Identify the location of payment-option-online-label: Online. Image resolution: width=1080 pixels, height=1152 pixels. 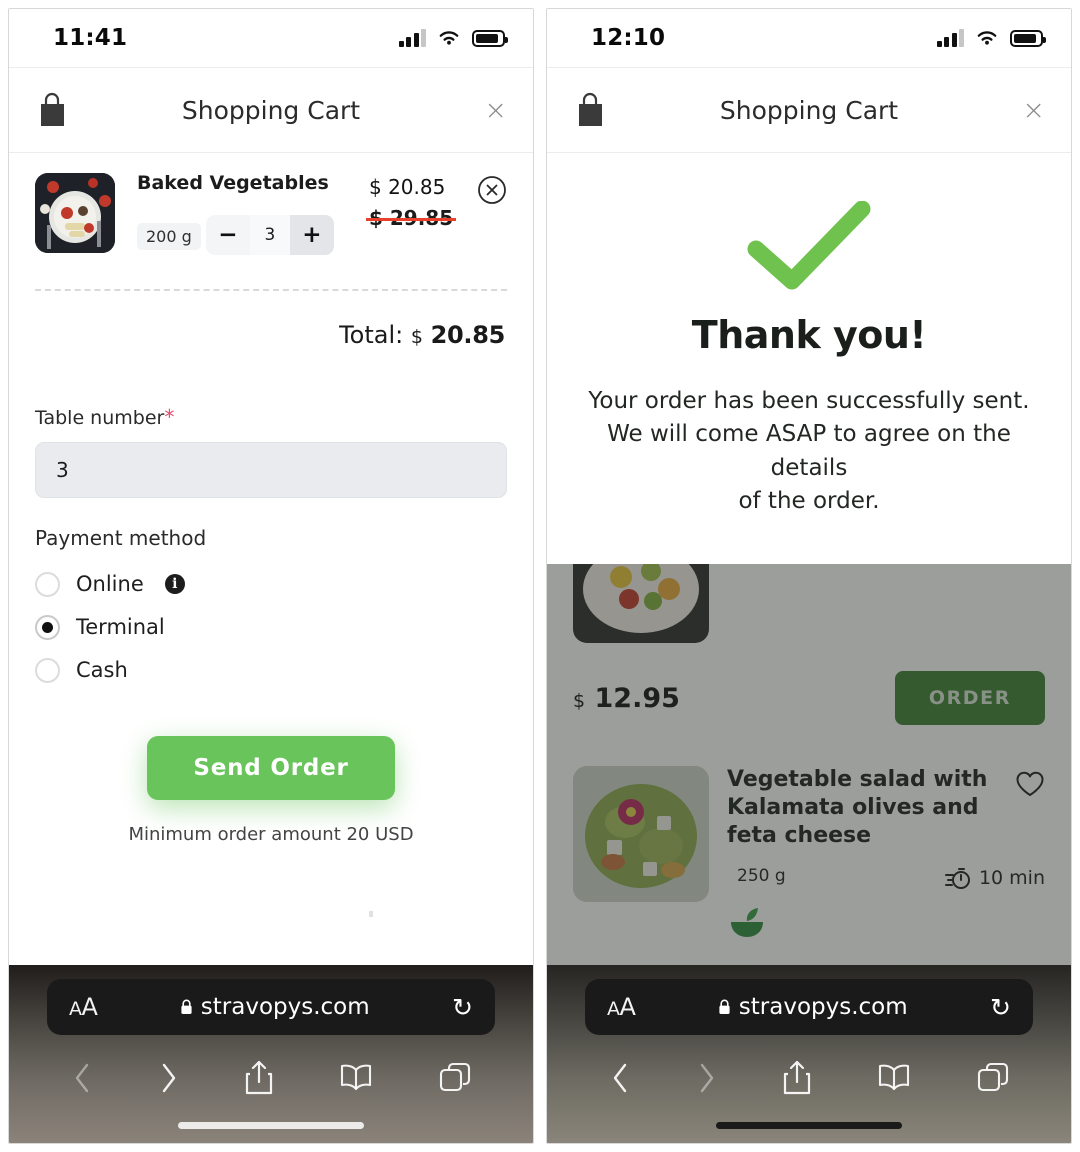
(110, 584).